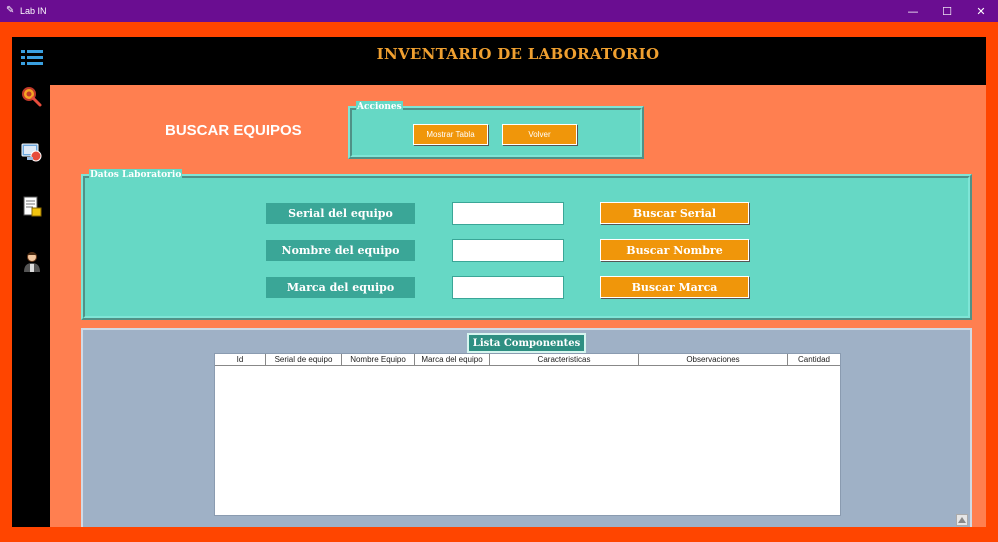 The width and height of the screenshot is (998, 542). I want to click on column-header-caracteristicas: Caracteristicas, so click(564, 359).